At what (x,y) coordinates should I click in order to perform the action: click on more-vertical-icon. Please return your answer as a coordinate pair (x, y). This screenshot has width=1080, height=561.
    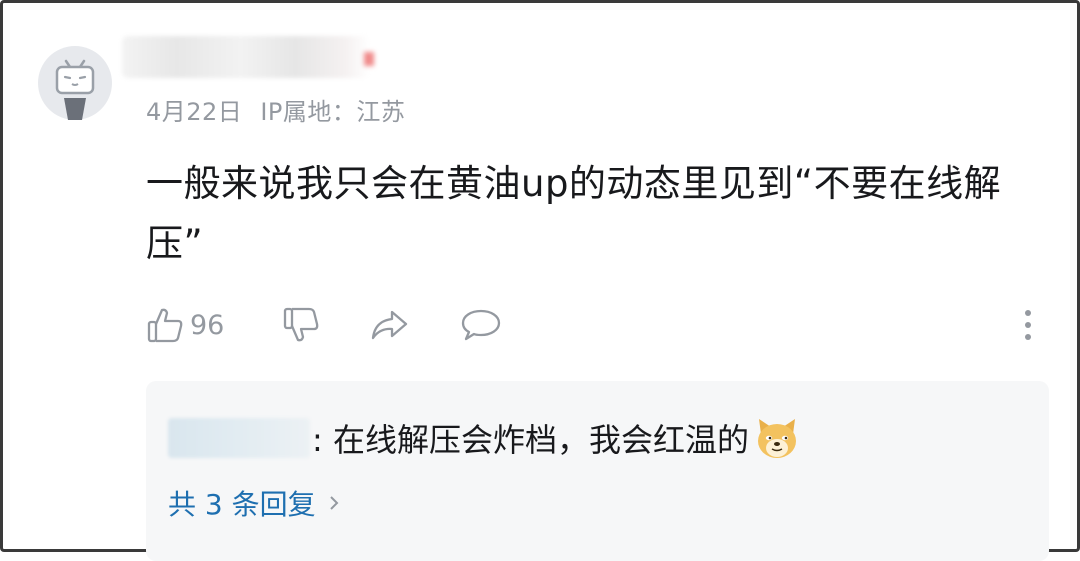
    Looking at the image, I should click on (1028, 325).